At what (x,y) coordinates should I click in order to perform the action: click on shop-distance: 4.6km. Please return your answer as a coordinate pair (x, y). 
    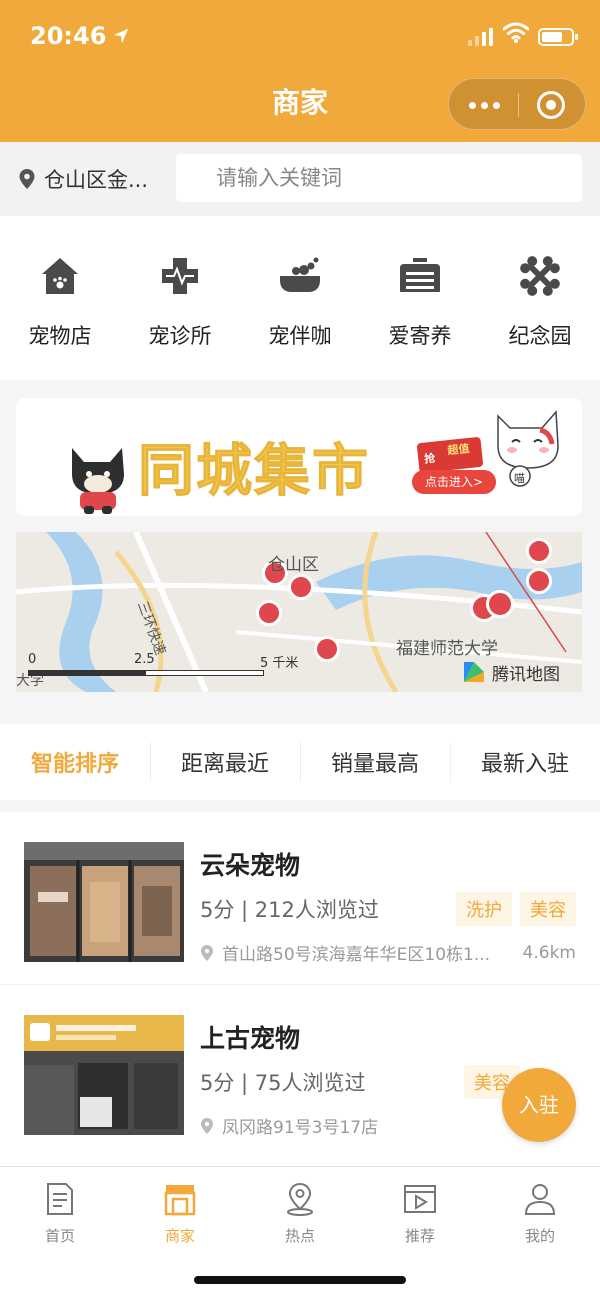
    Looking at the image, I should click on (549, 952).